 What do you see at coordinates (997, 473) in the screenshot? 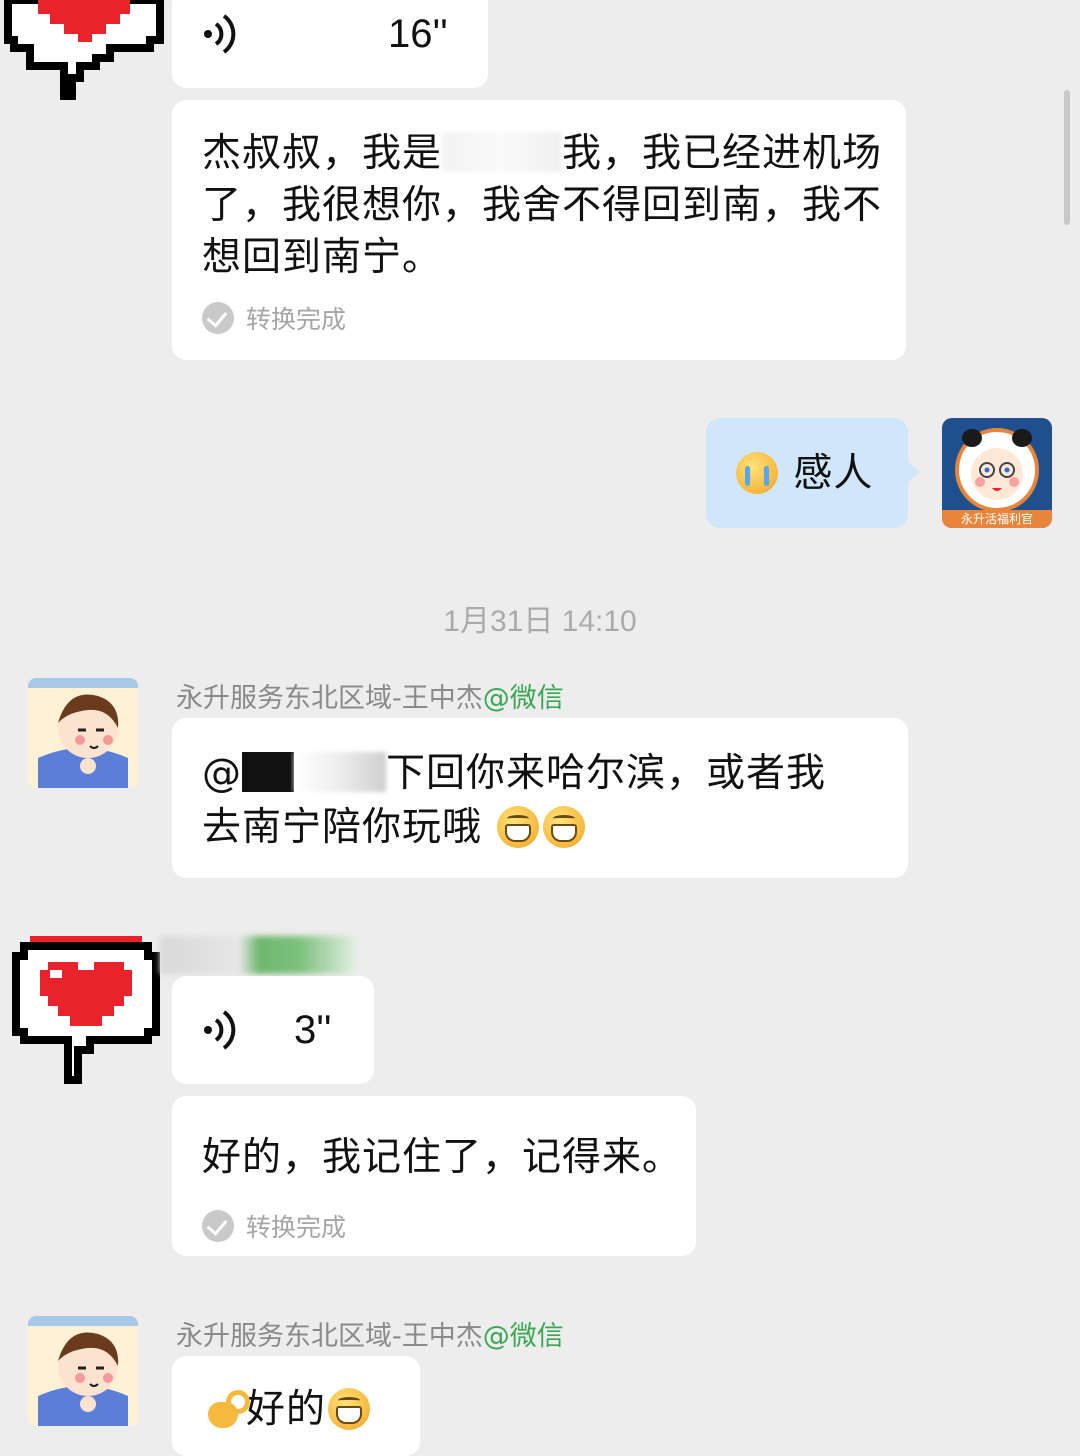
I see `my-avatar: 永升活福利官` at bounding box center [997, 473].